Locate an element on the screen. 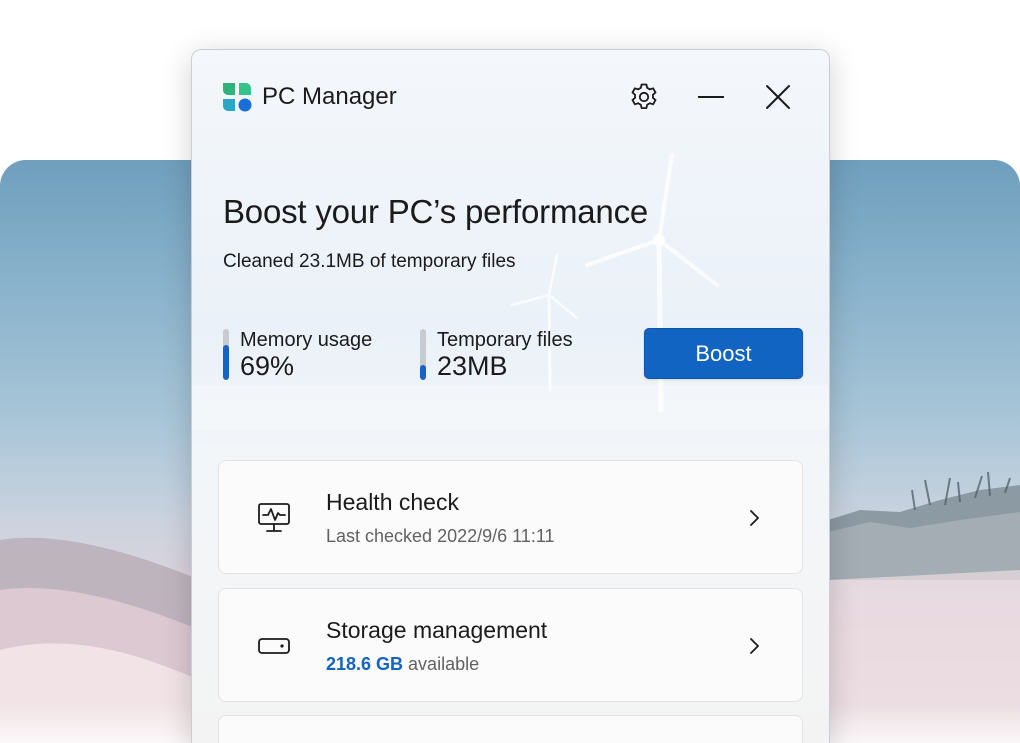 This screenshot has width=1020, height=743. storage-available-suffix: available is located at coordinates (441, 664).